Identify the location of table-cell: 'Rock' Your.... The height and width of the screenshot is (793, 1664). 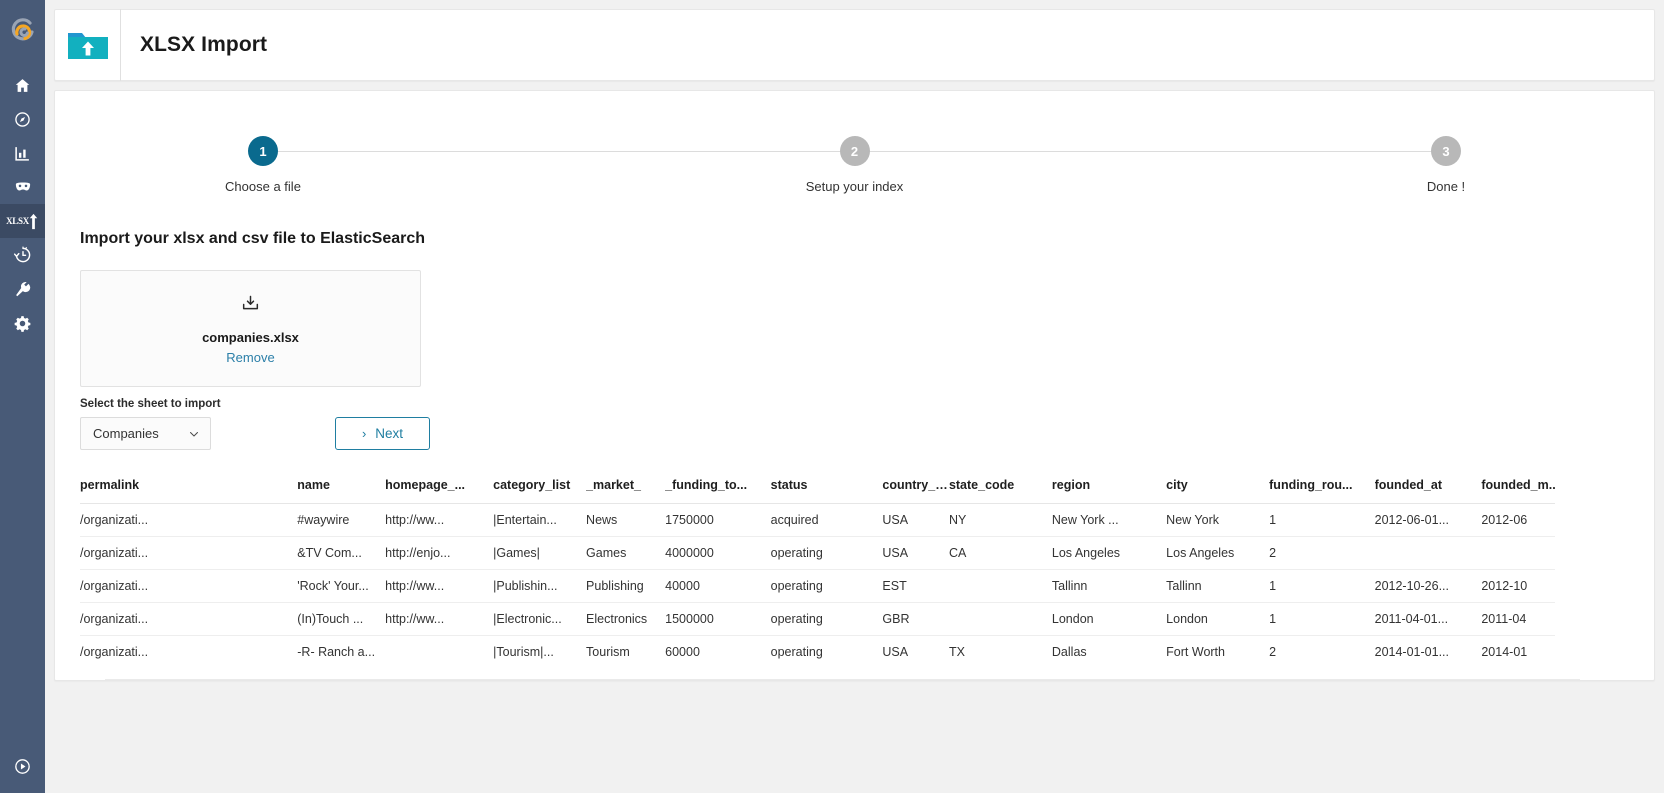
(341, 586).